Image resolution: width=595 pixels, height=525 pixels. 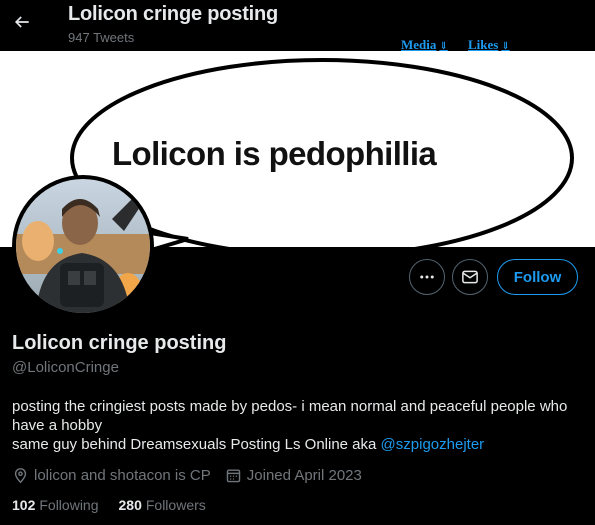 I want to click on more-dots-icon, so click(x=427, y=277).